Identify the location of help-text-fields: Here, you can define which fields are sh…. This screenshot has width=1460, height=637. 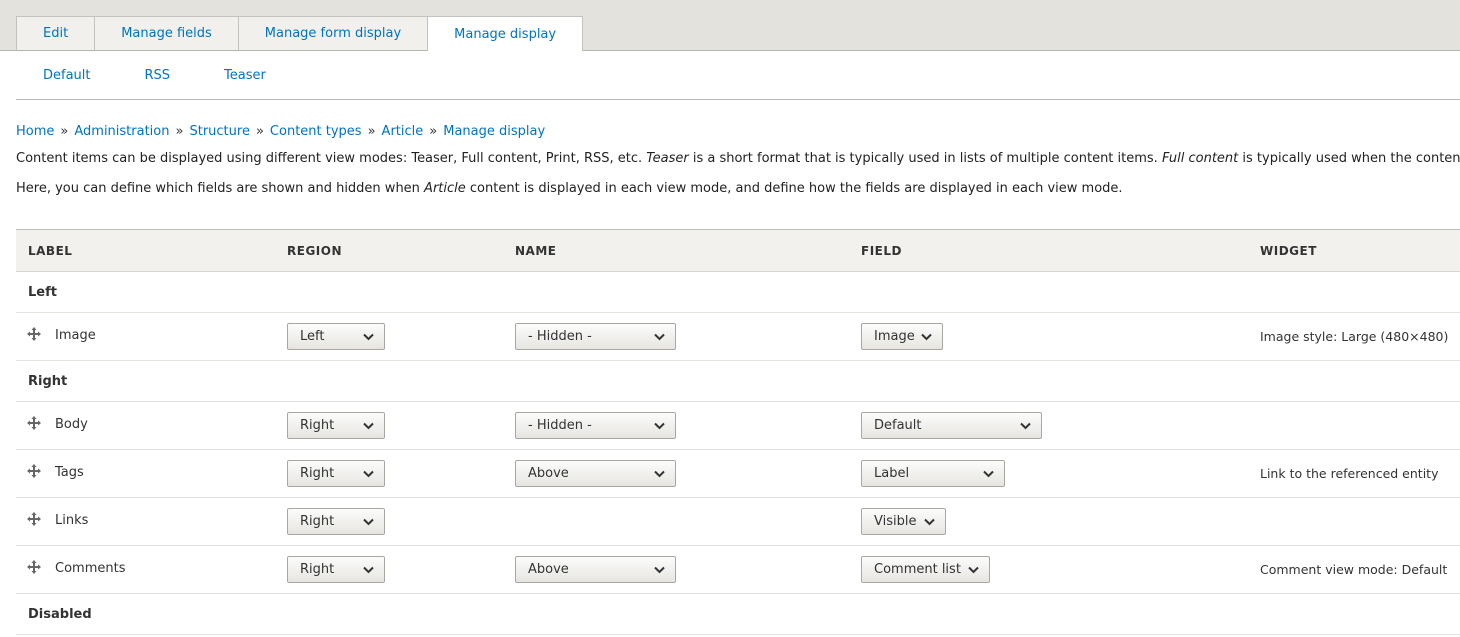
(569, 188).